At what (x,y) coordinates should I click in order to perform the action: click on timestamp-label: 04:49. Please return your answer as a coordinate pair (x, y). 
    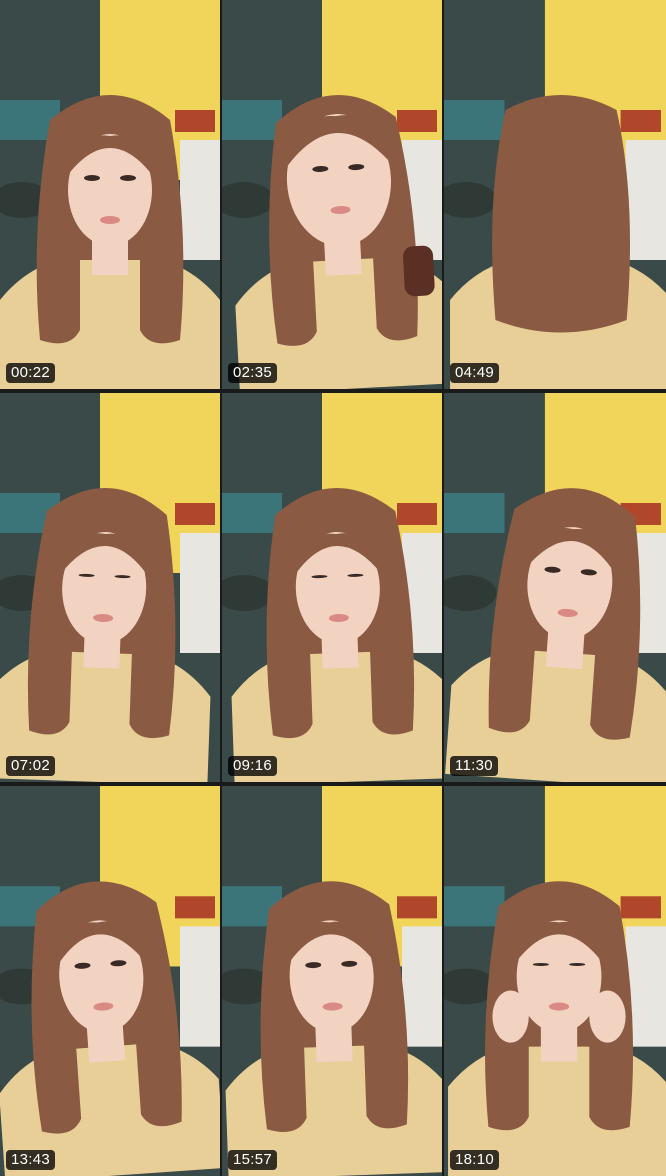
    Looking at the image, I should click on (475, 373).